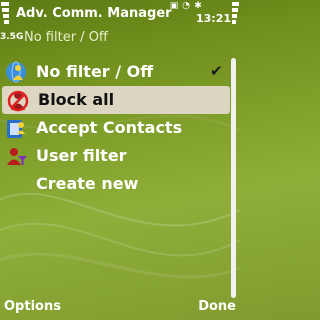 The image size is (320, 320). What do you see at coordinates (66, 37) in the screenshot?
I see `current-filter-subtitle: No filter / Off` at bounding box center [66, 37].